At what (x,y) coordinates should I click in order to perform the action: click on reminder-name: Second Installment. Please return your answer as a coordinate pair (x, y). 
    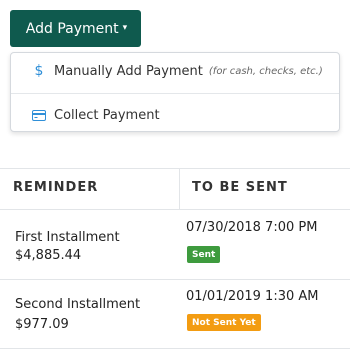
    Looking at the image, I should click on (78, 304).